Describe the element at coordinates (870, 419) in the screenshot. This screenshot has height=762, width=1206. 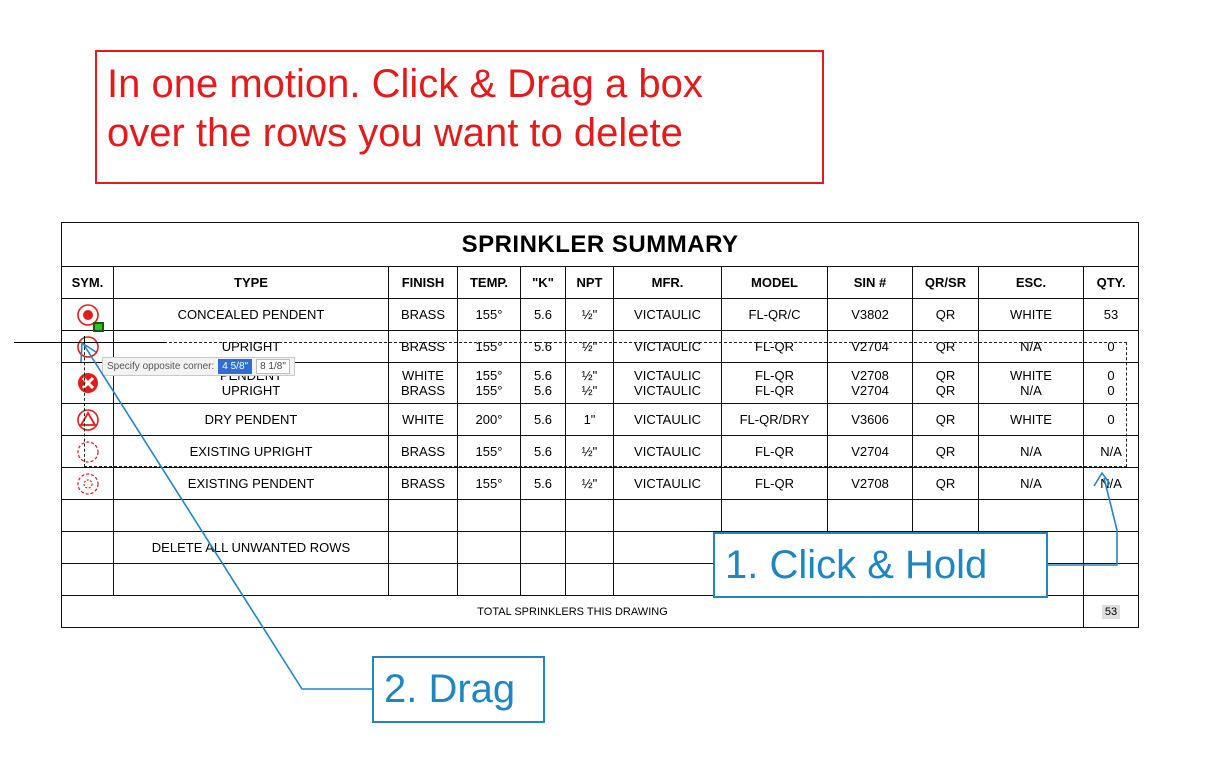
I see `cell-sin: V3606` at that location.